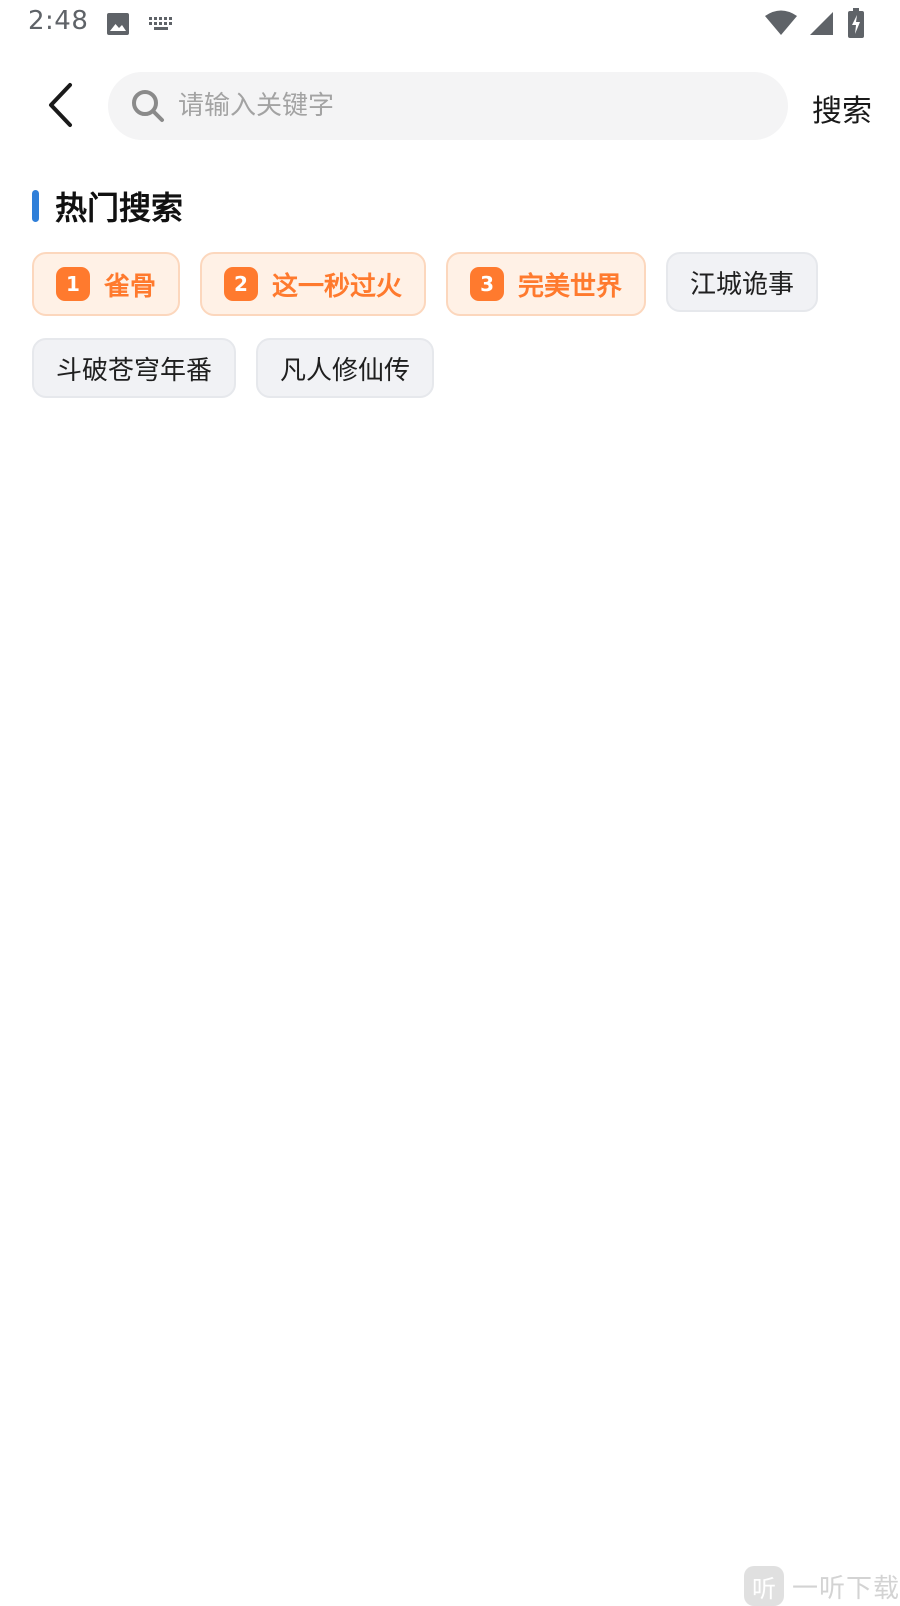 This screenshot has height=1606, width=900. What do you see at coordinates (73, 284) in the screenshot?
I see `rank-badge: 1` at bounding box center [73, 284].